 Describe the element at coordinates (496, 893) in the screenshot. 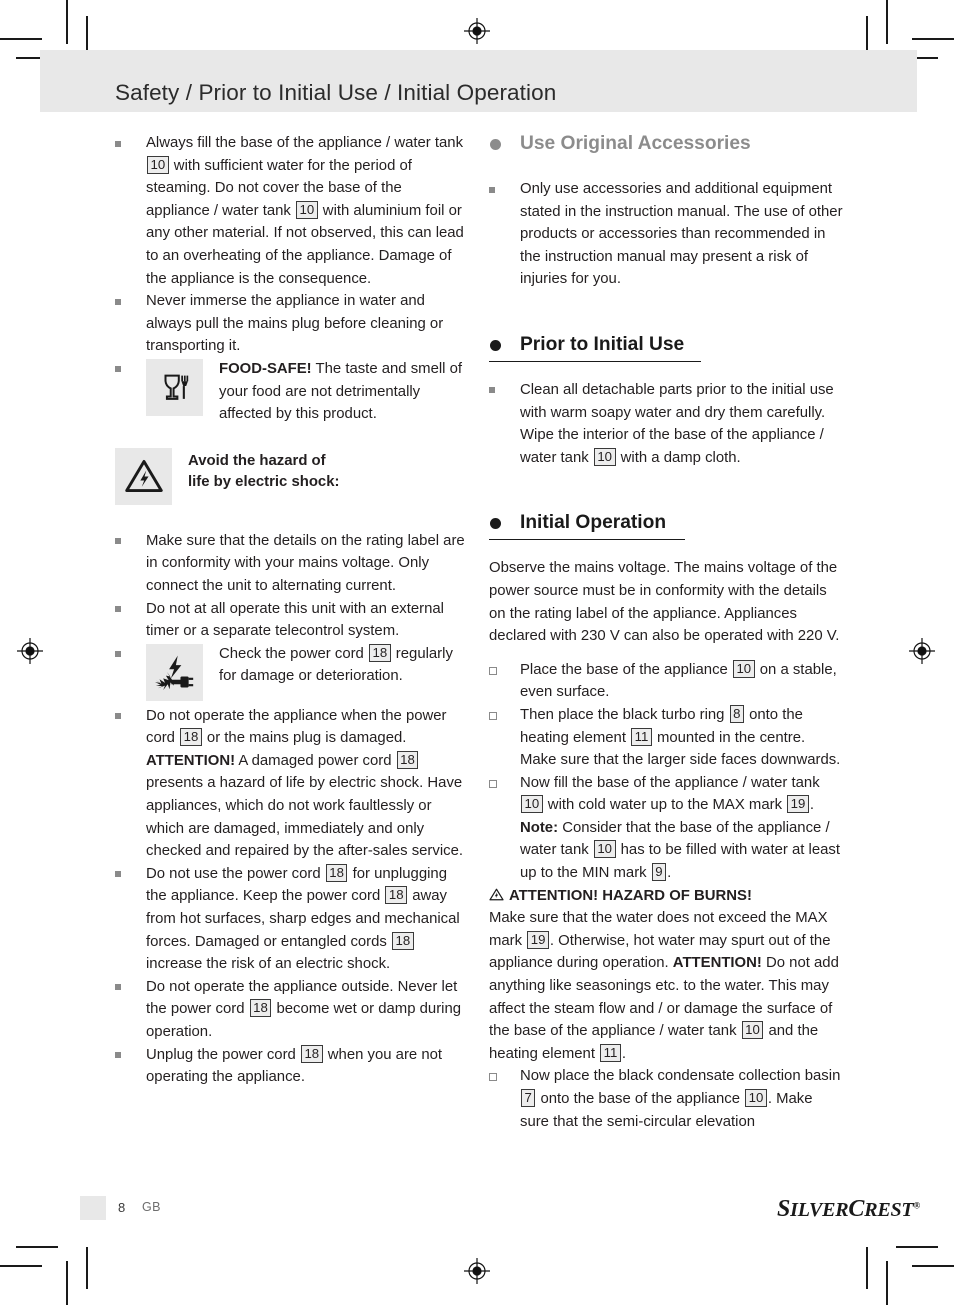

I see `warning-triangle-icon` at that location.